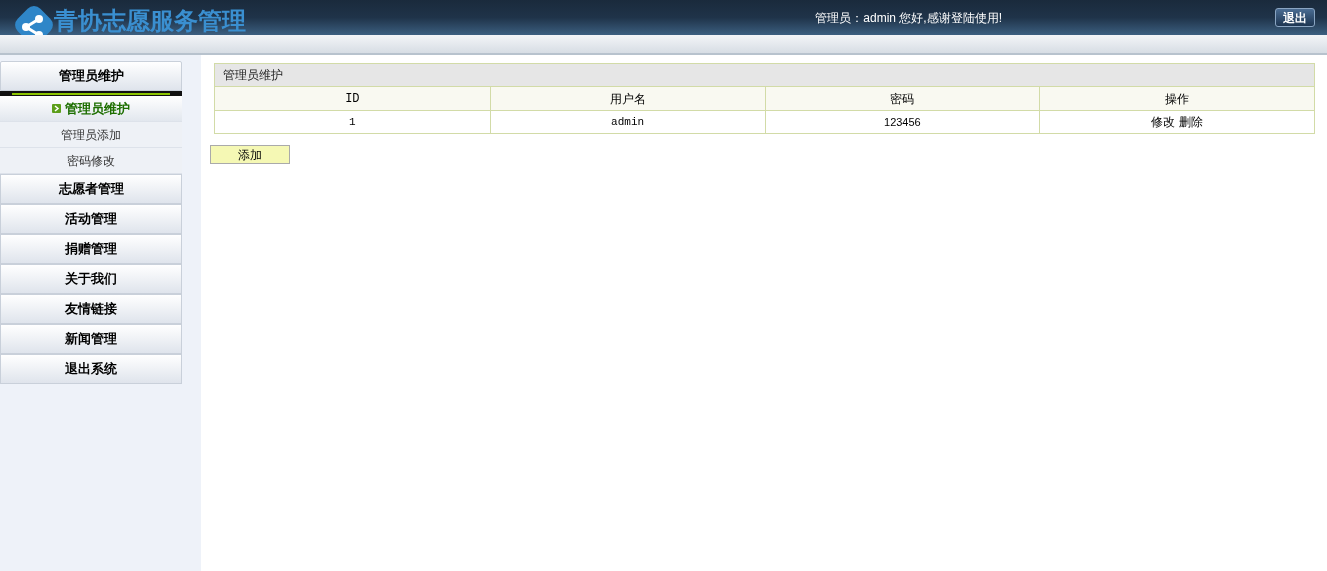 This screenshot has width=1327, height=571. I want to click on column-header: ID, so click(352, 98).